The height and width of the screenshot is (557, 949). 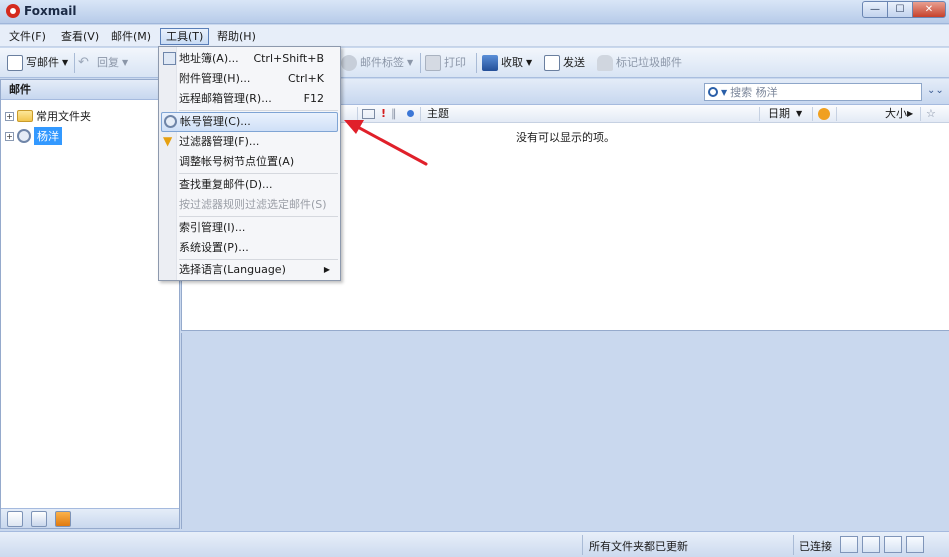 I want to click on menu-attachment-manager: 附件管理(H)... Ctrl+K, so click(x=249, y=79).